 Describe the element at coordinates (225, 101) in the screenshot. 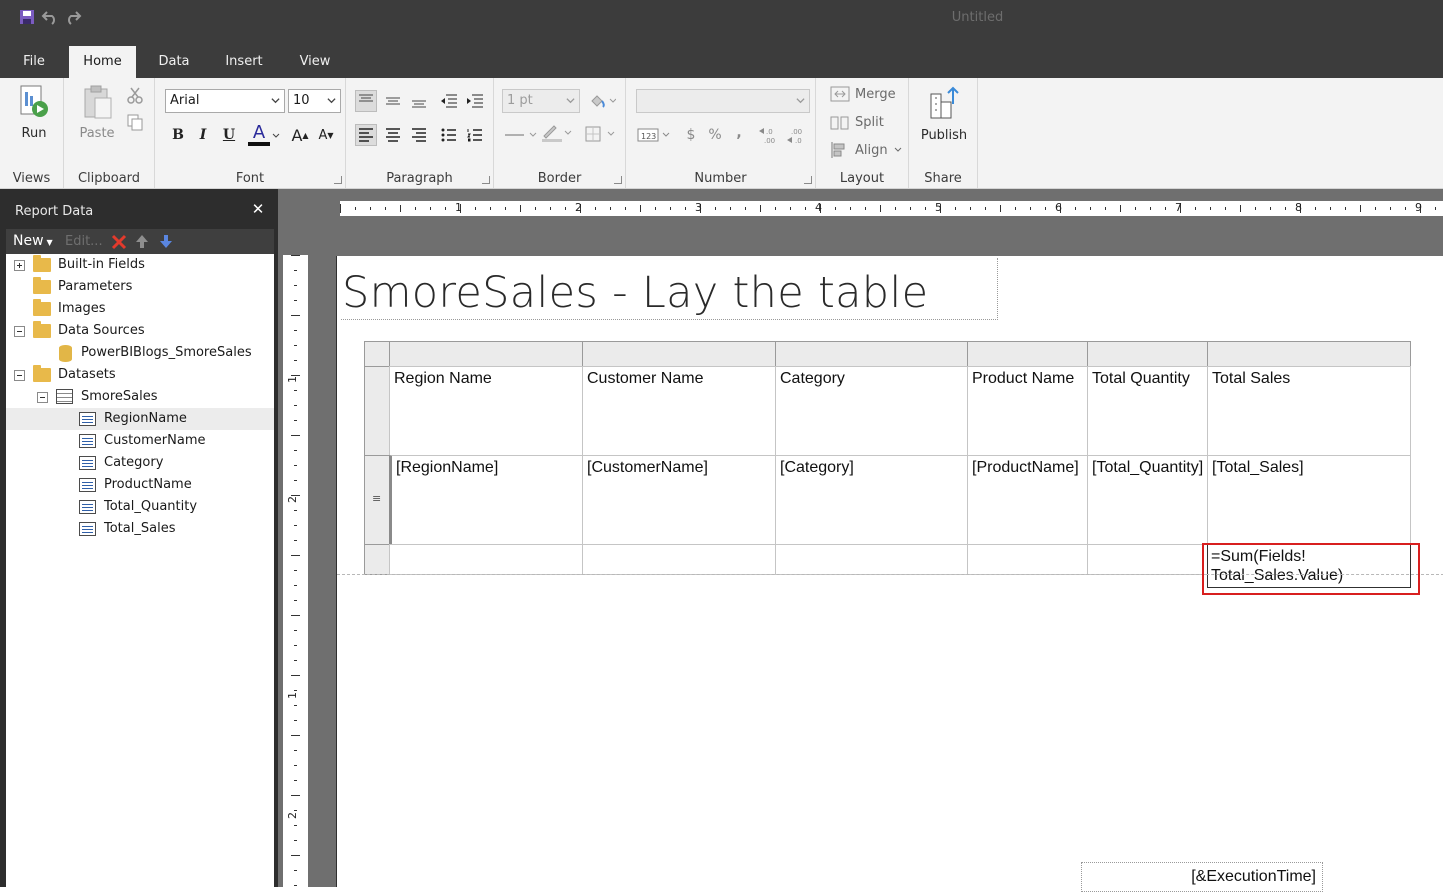

I see `font-name-select: Arial` at that location.